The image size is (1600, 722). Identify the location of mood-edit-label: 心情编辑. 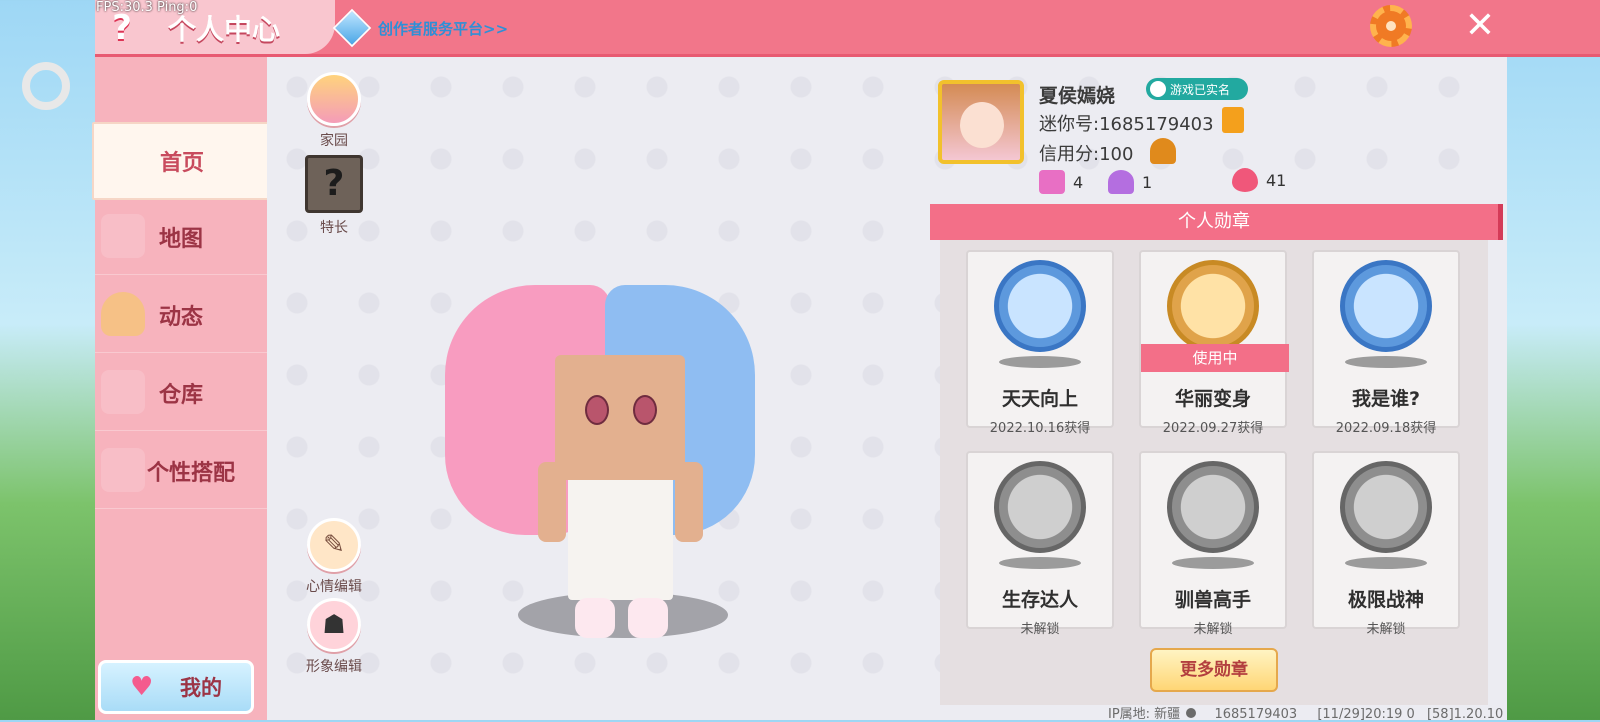
(334, 587).